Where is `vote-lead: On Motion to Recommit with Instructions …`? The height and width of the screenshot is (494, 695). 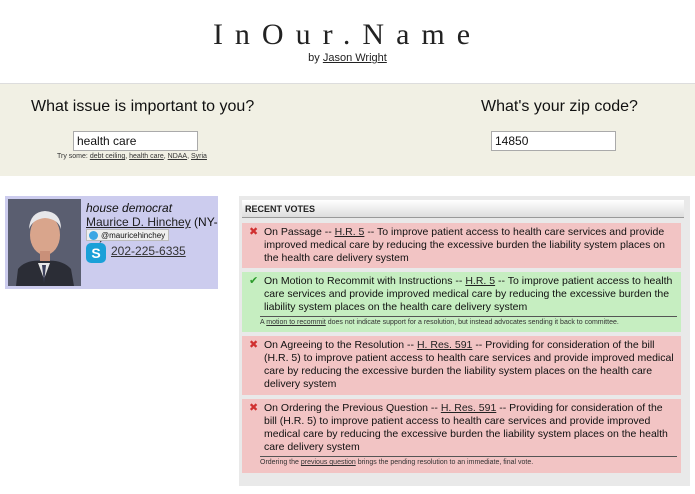
vote-lead: On Motion to Recommit with Instructions … is located at coordinates (363, 281).